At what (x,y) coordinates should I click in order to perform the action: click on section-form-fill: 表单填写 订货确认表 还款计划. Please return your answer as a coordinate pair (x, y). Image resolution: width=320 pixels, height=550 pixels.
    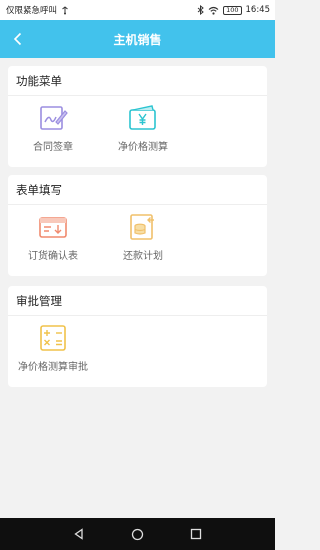
    Looking at the image, I should click on (137, 225).